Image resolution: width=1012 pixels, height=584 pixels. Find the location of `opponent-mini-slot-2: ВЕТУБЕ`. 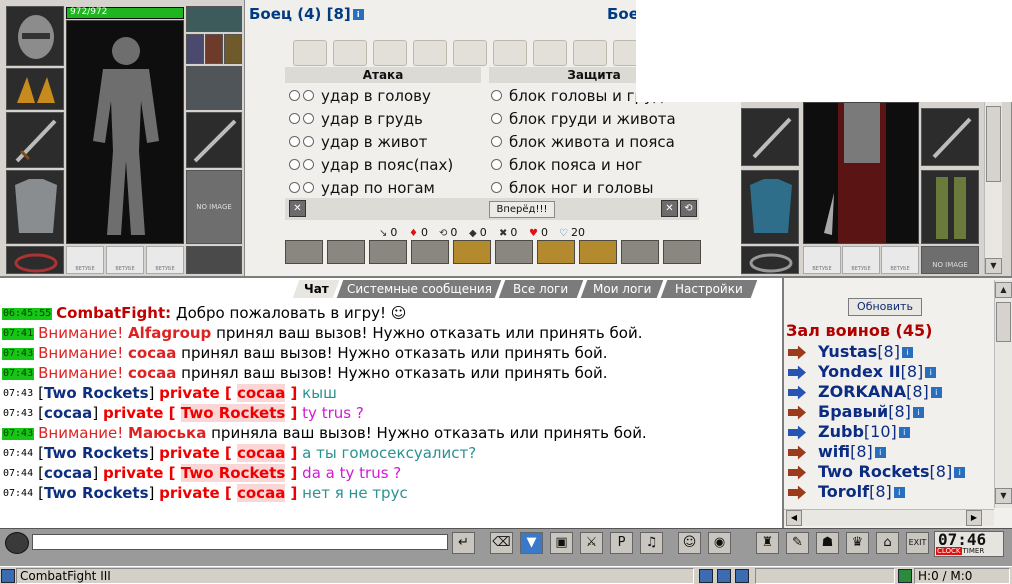

opponent-mini-slot-2: ВЕТУБЕ is located at coordinates (861, 260).